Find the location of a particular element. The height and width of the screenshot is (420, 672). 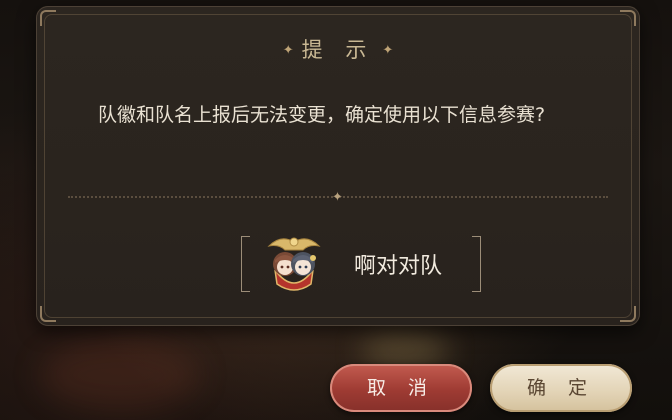

team-name: 啊对对队 is located at coordinates (398, 266).